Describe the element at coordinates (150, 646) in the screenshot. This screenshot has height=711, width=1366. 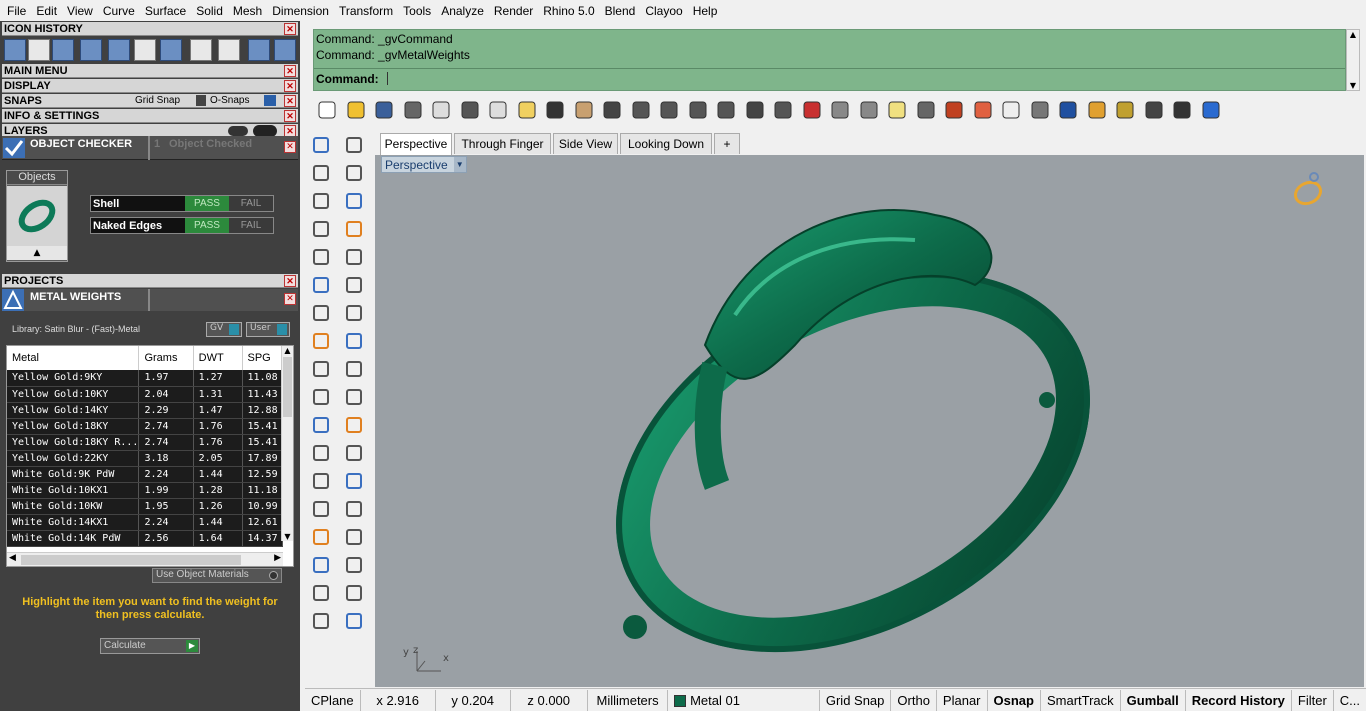
I see `calculate-button: Calculate ▶` at that location.